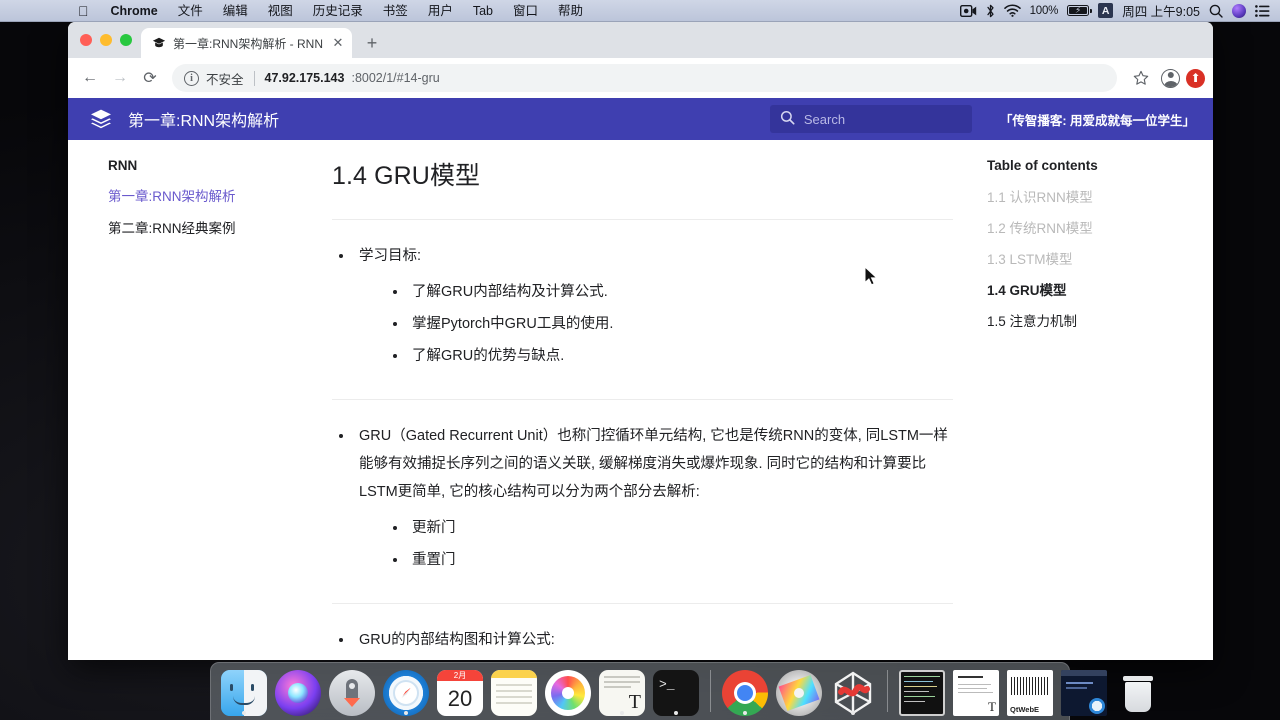 The width and height of the screenshot is (1280, 720). I want to click on close-window-button, so click(86, 40).